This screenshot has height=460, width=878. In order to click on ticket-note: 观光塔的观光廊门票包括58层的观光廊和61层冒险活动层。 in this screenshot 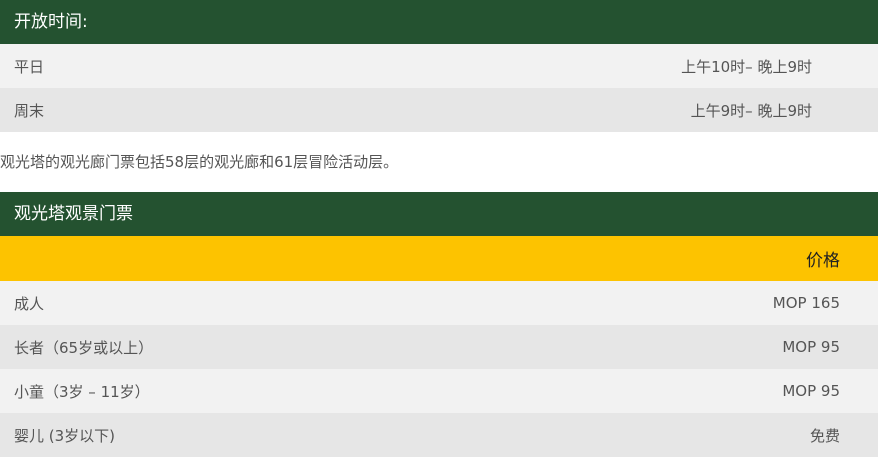, I will do `click(199, 162)`.